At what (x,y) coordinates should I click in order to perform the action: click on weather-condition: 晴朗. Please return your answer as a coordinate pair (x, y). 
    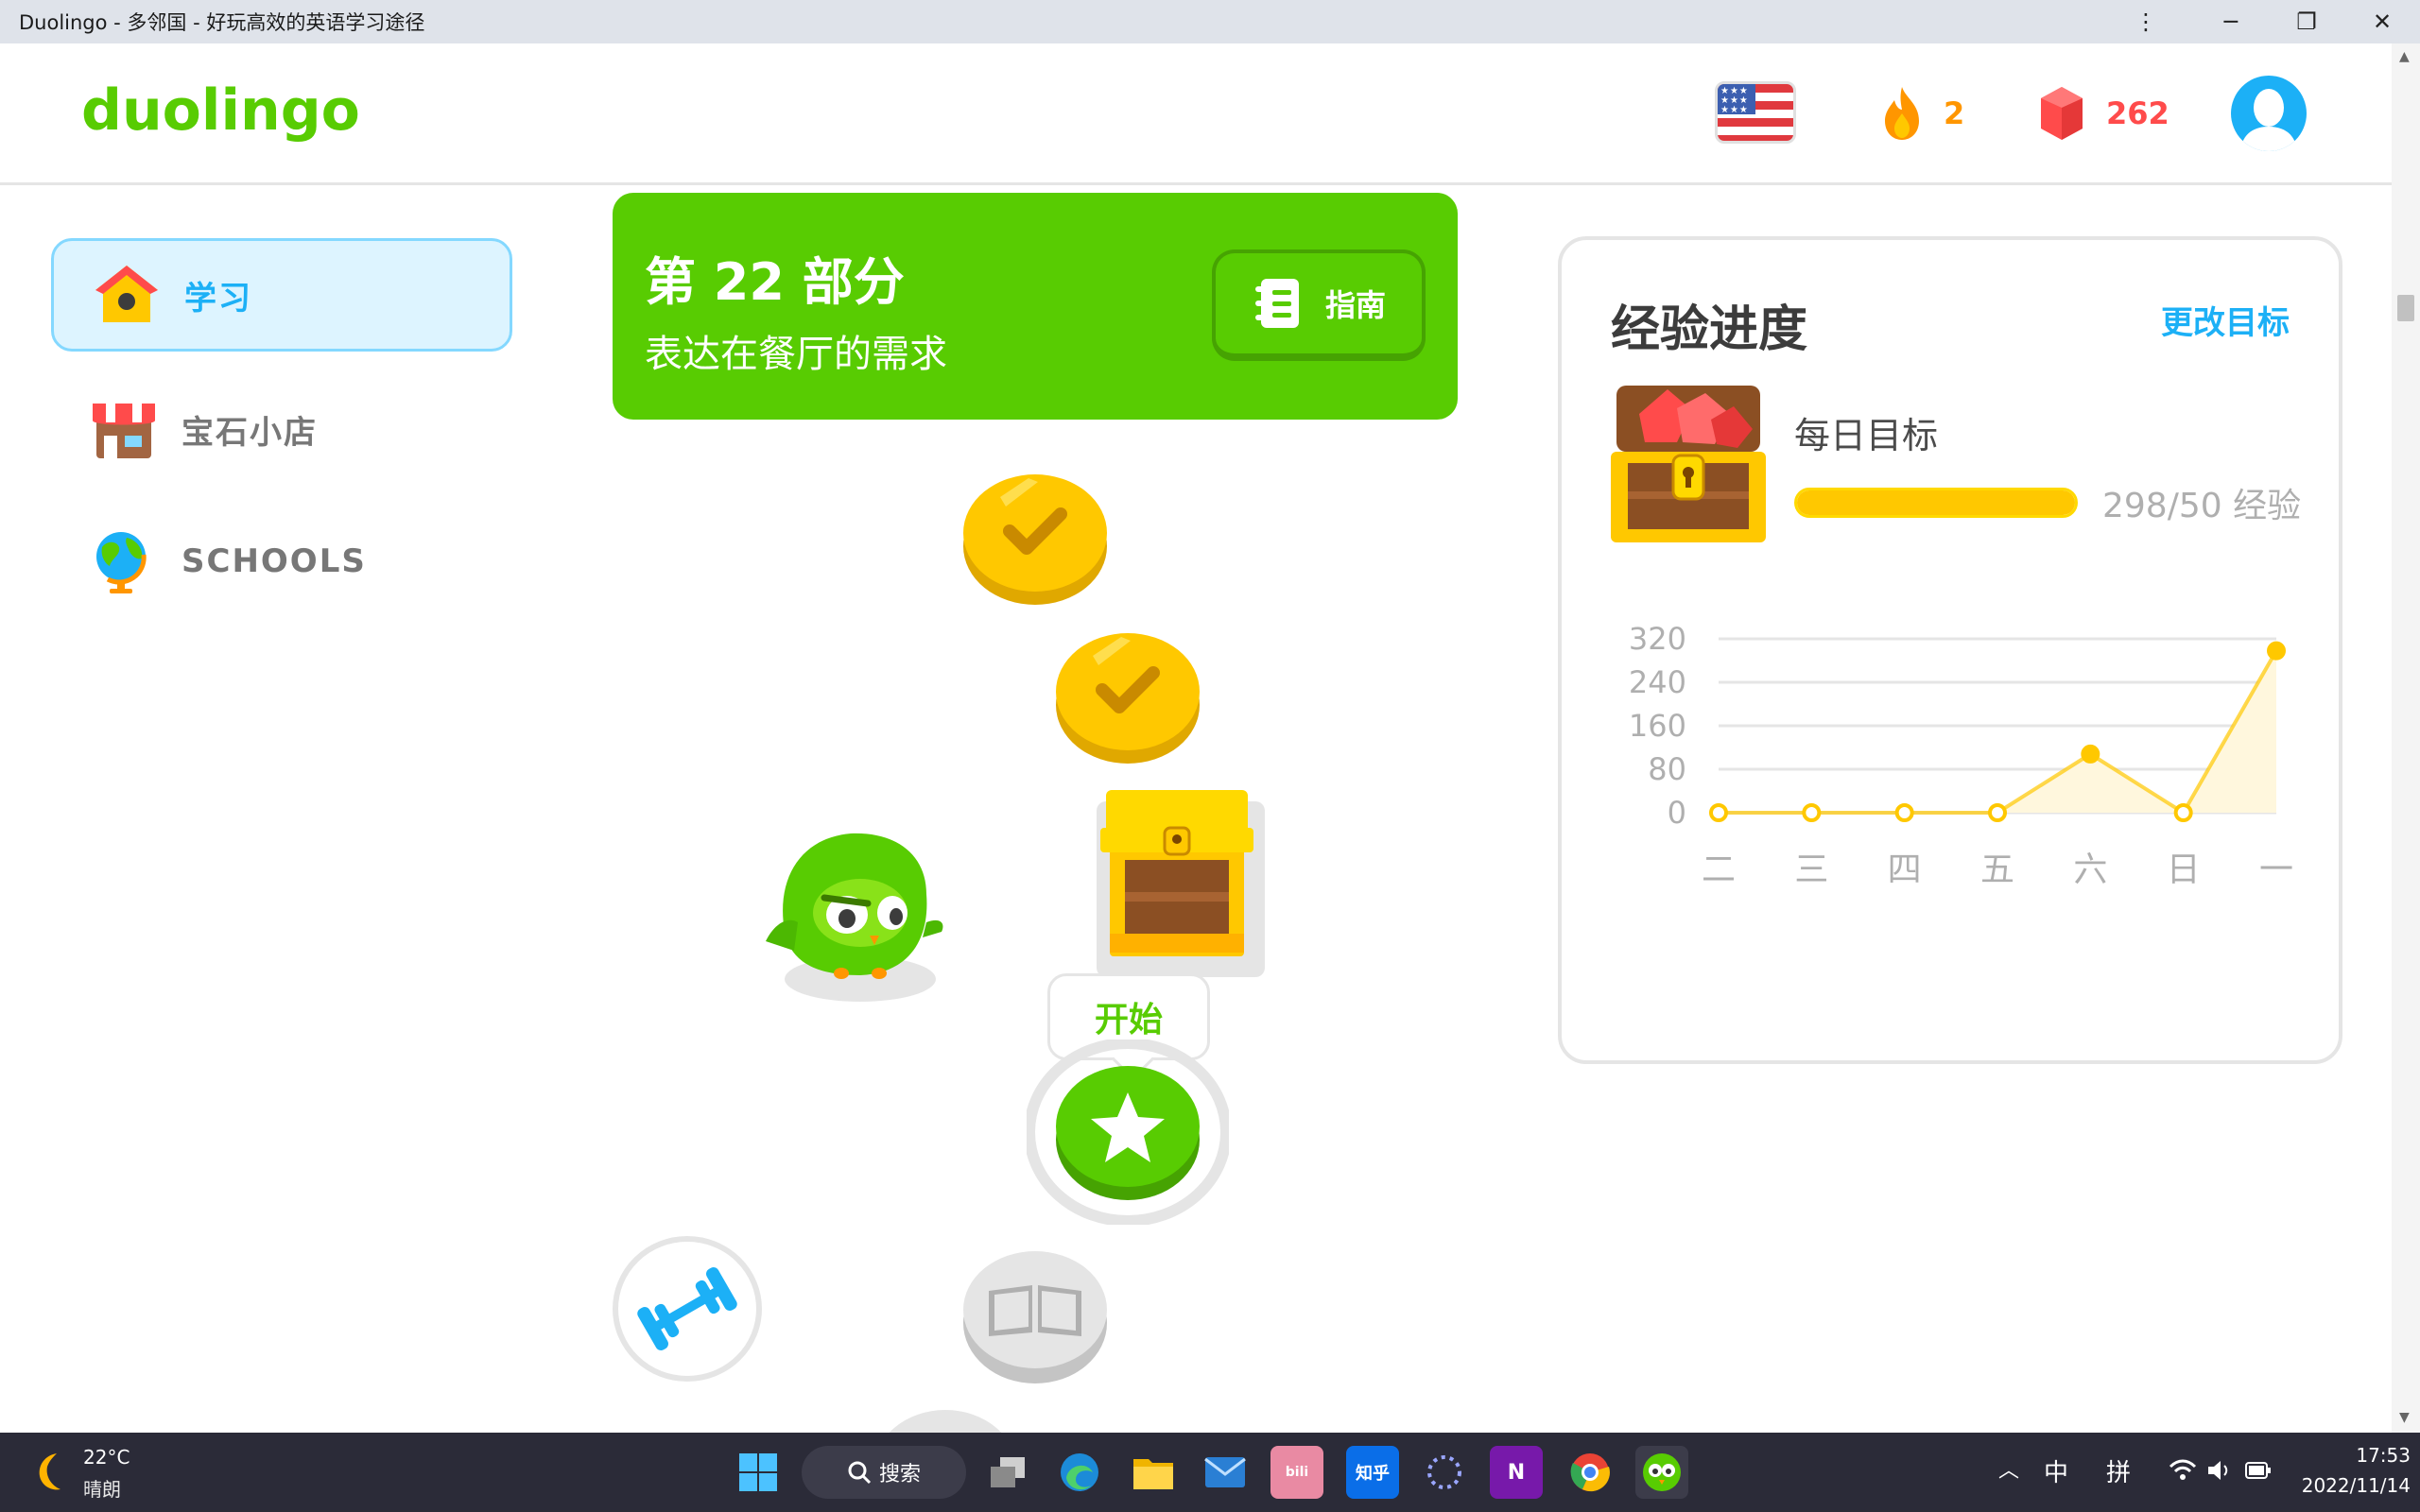
    Looking at the image, I should click on (102, 1488).